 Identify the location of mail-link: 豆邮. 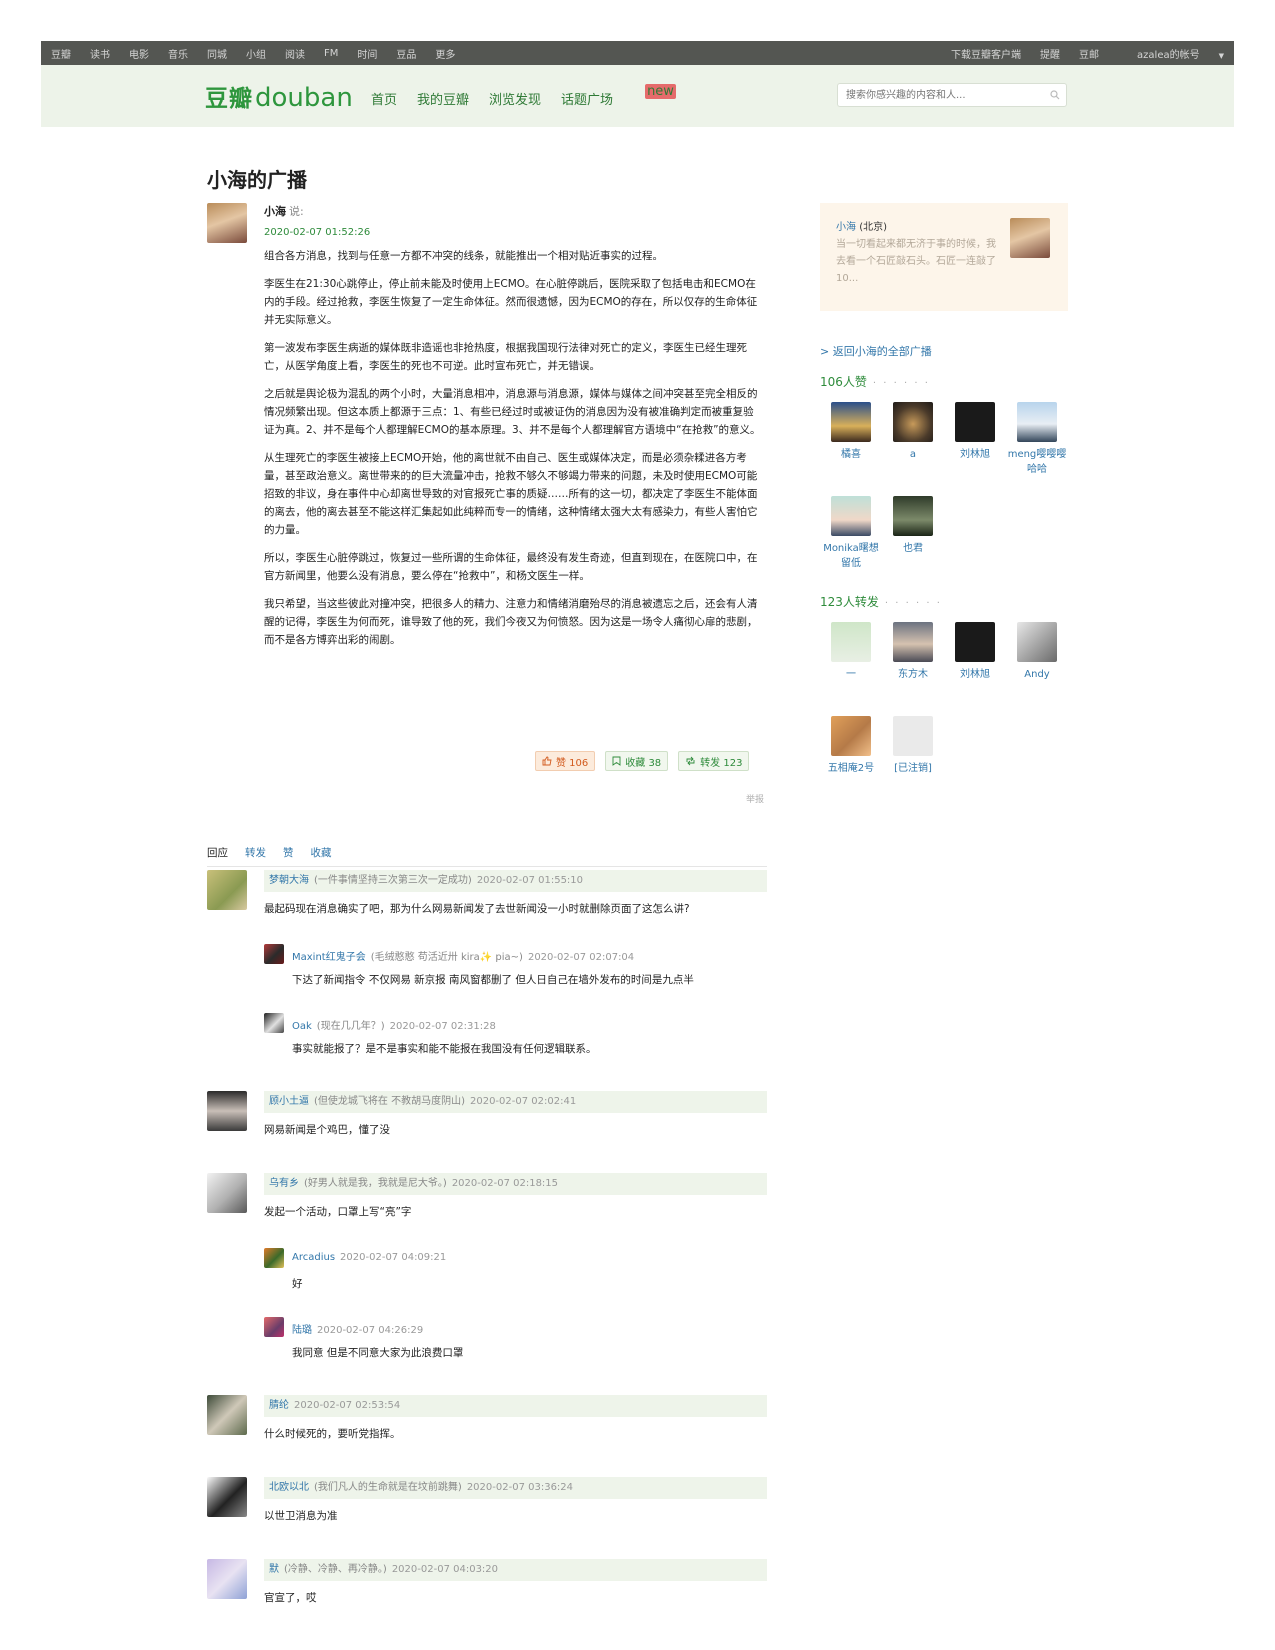
(1089, 53).